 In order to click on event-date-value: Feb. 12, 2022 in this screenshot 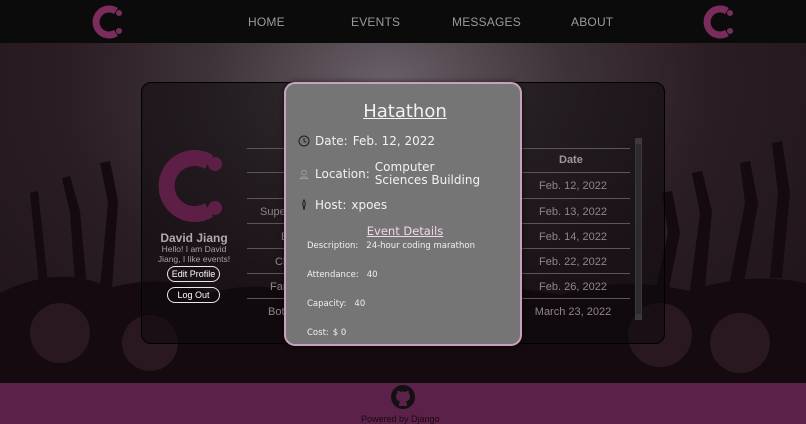, I will do `click(394, 141)`.